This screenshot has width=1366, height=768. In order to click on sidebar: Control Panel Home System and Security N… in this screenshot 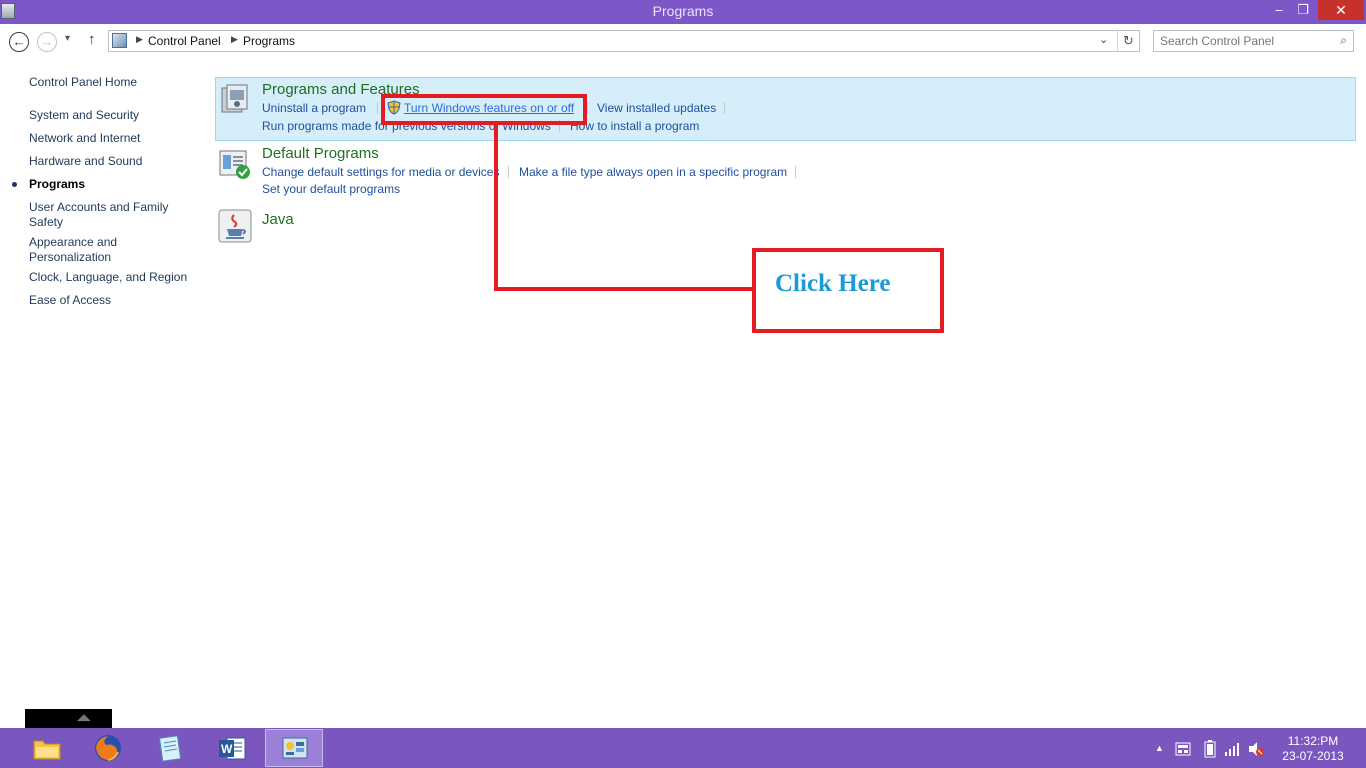, I will do `click(105, 393)`.